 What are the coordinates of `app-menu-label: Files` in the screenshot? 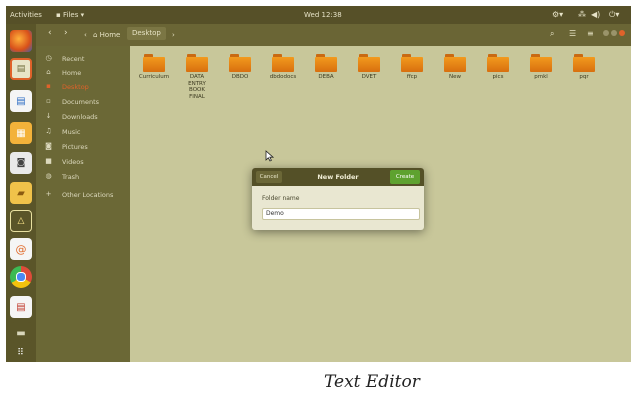 It's located at (70, 15).